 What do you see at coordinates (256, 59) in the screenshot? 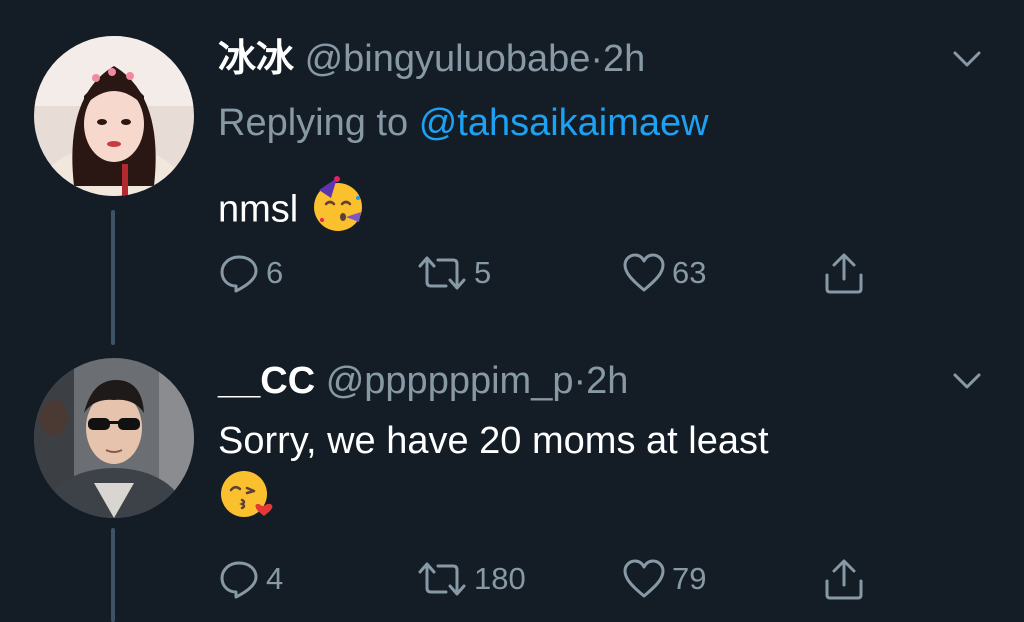
I see `display-name: 冰冰` at bounding box center [256, 59].